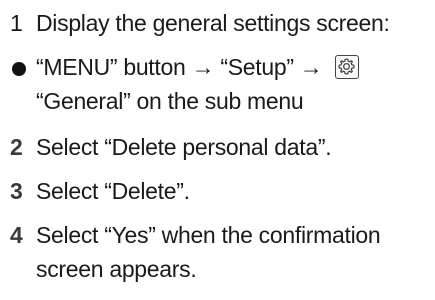 This screenshot has height=300, width=435. I want to click on step-number: 1, so click(16, 23).